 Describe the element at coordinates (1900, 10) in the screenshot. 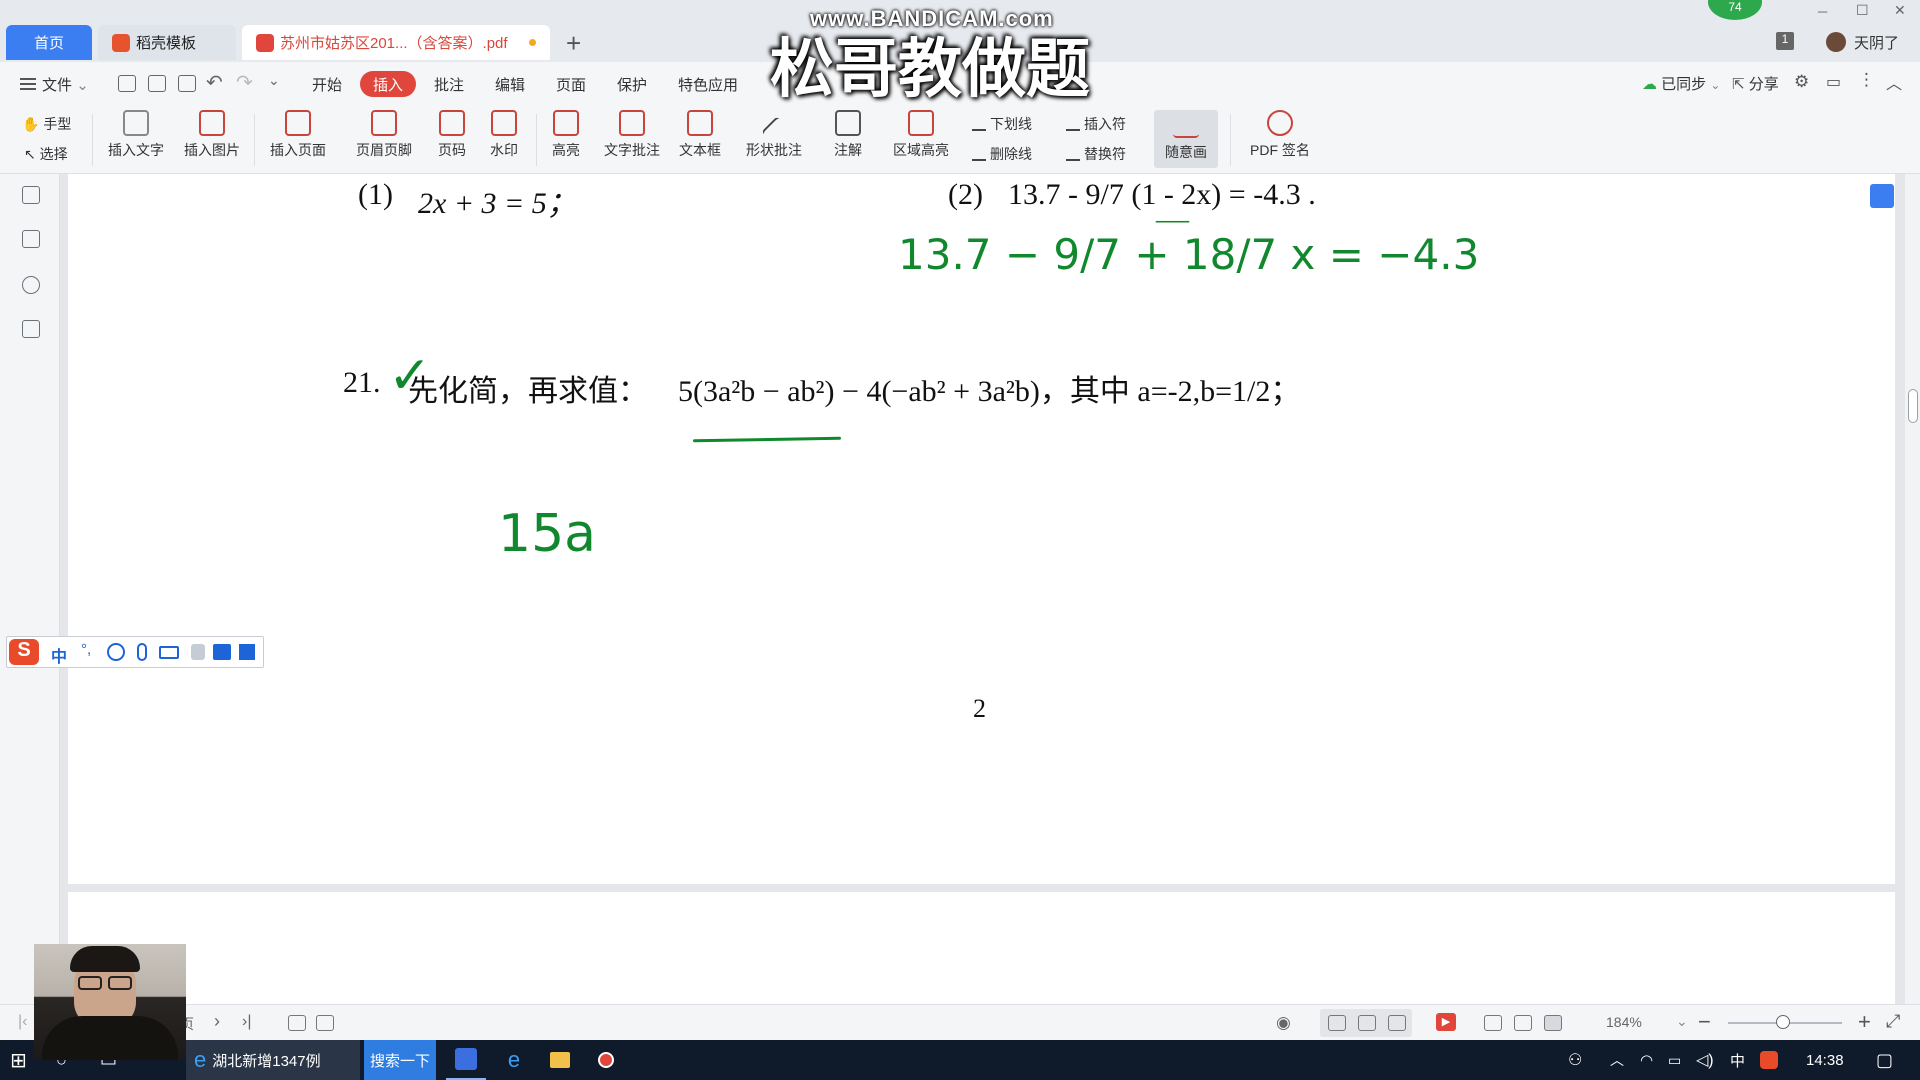

I see `close-button: ✕` at that location.